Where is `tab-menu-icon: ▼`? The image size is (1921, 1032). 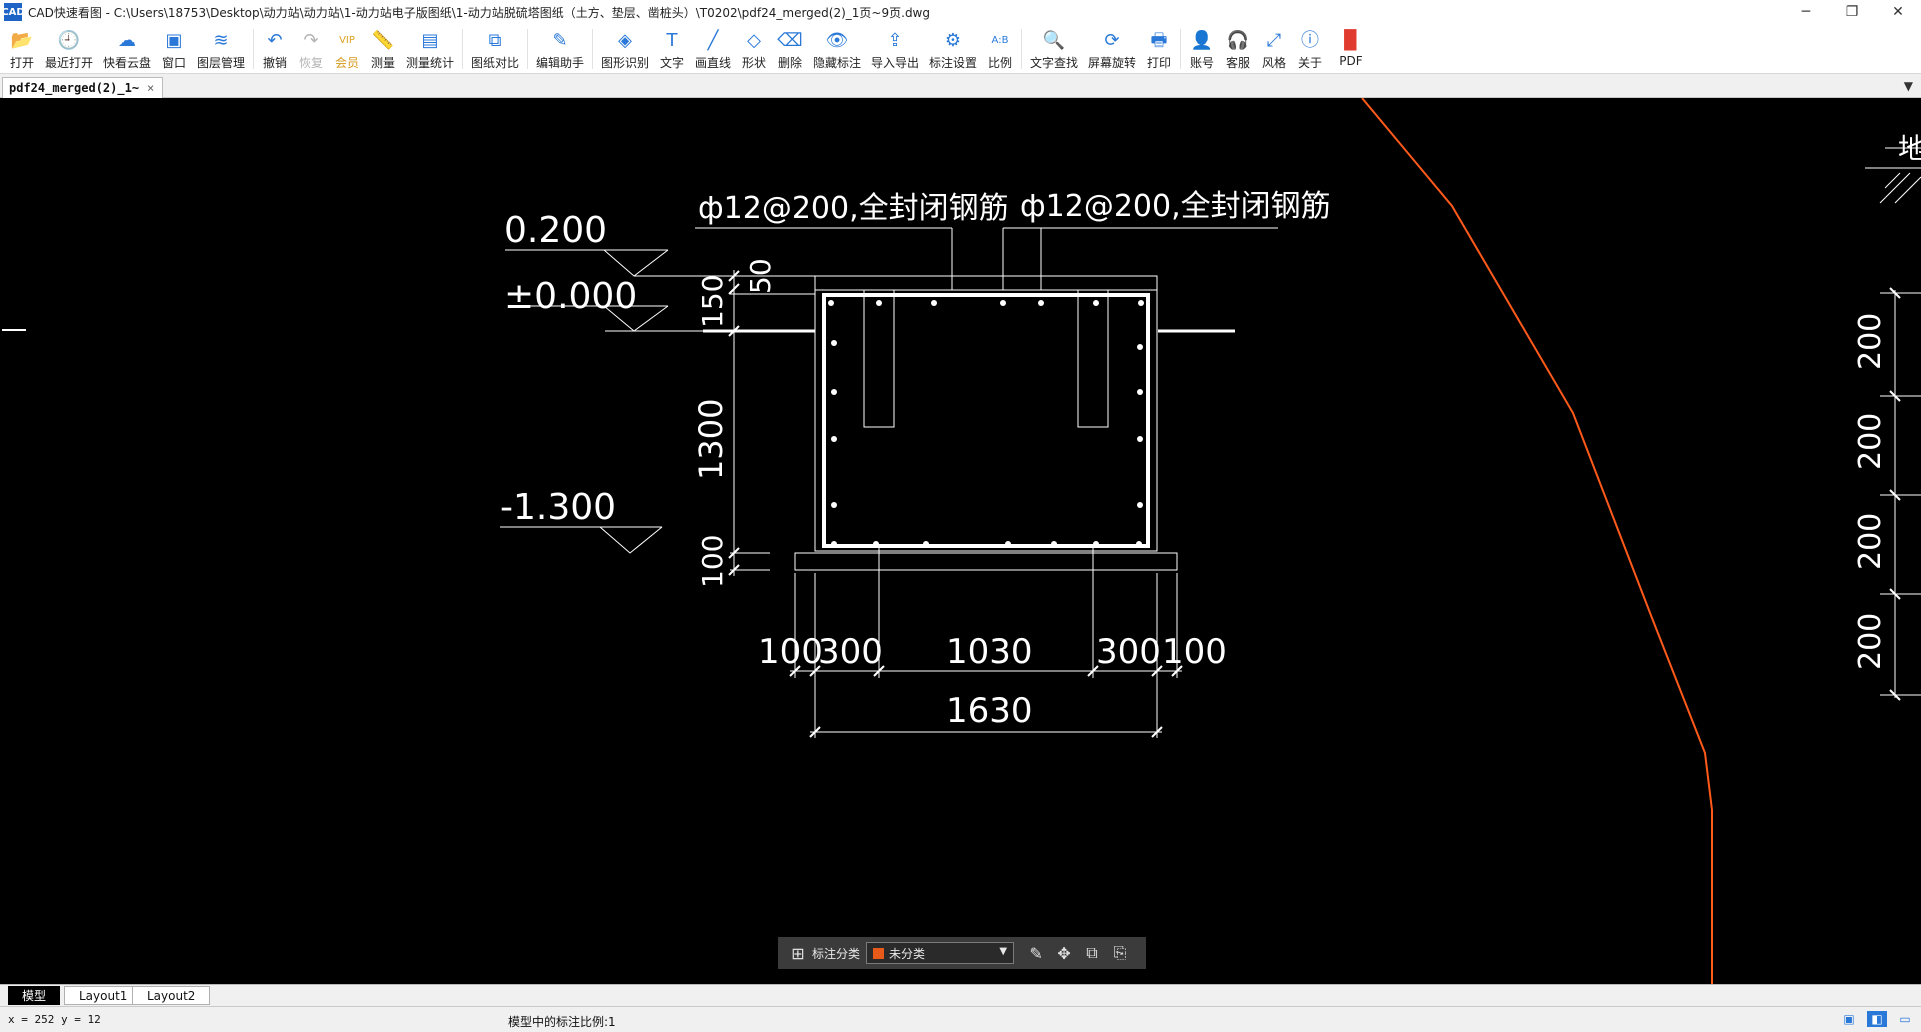
tab-menu-icon: ▼ is located at coordinates (1908, 86).